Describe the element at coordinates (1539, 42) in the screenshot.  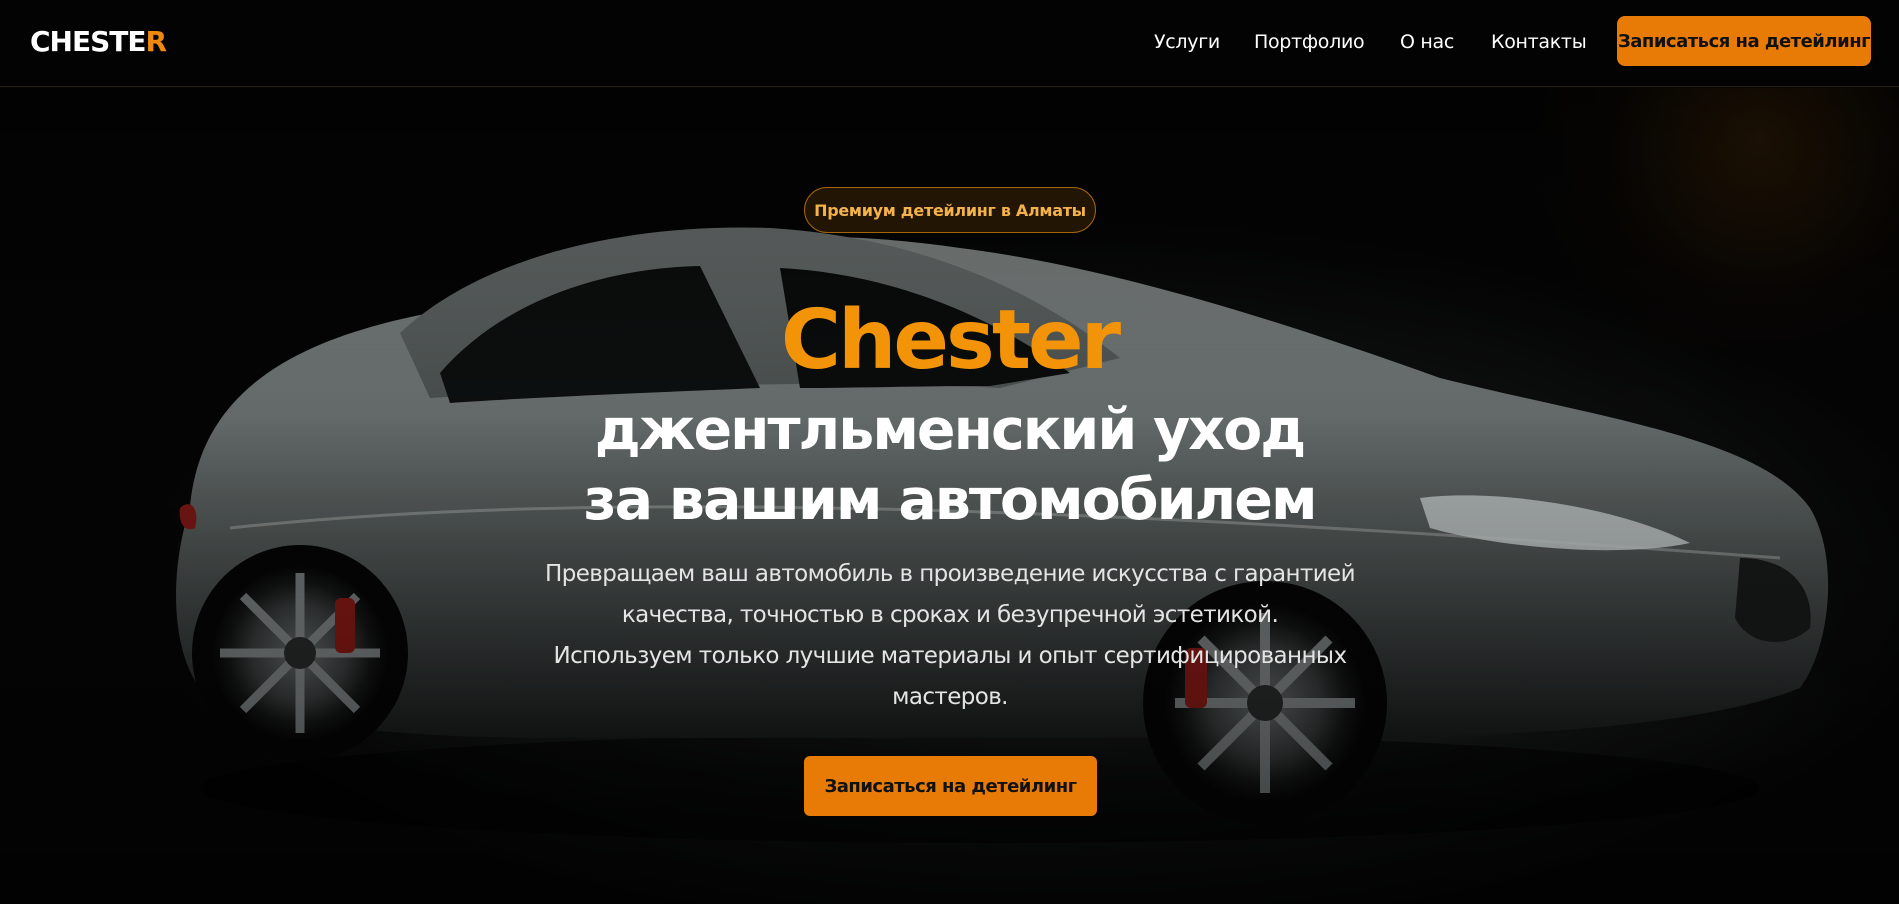
I see `nav-link-contacts: Контакты` at that location.